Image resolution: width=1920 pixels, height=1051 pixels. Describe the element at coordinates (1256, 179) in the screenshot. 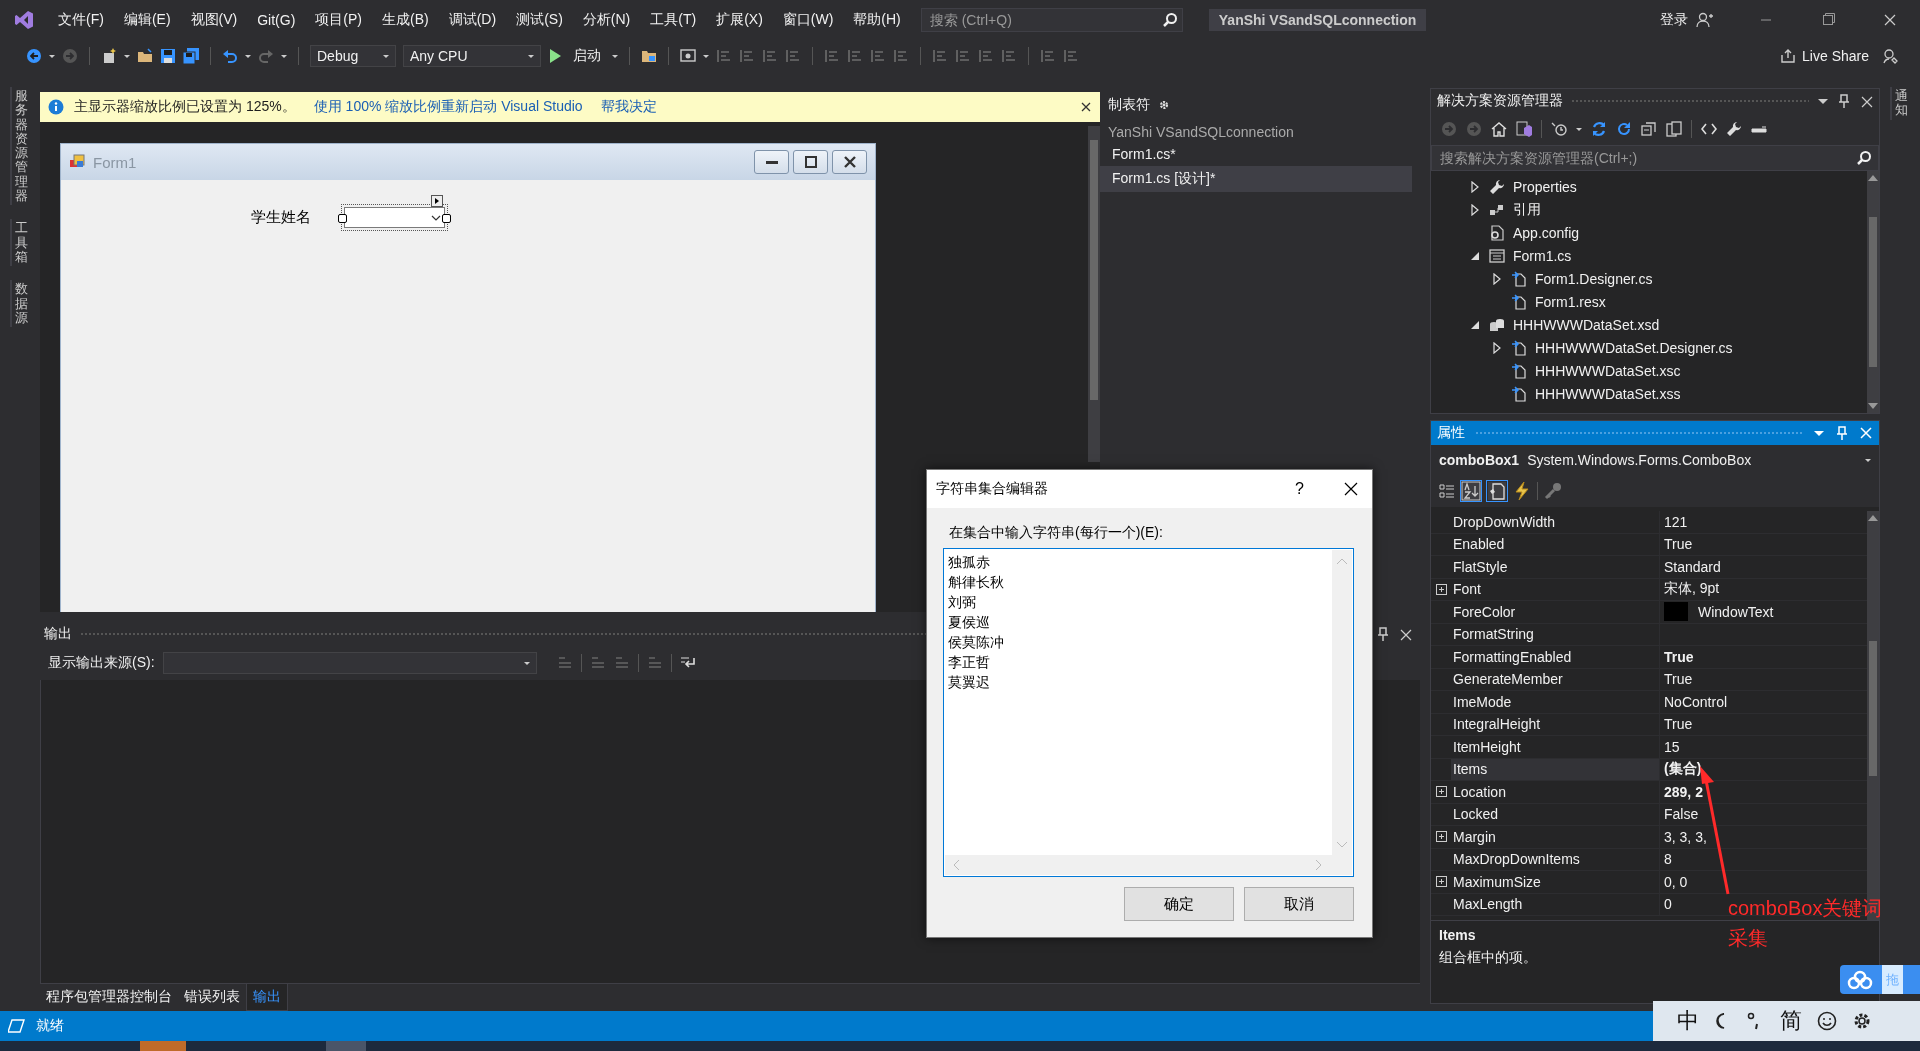

I see `document-tab: Form1.cs [设计]*` at that location.